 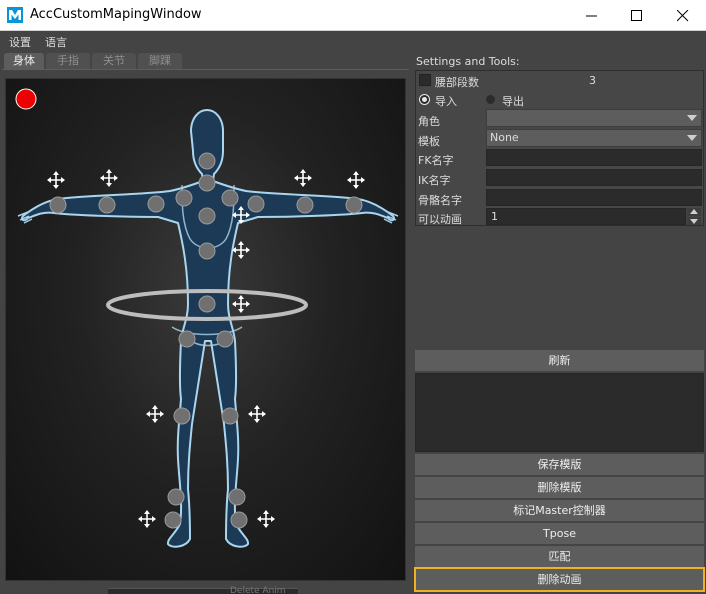 What do you see at coordinates (184, 198) in the screenshot?
I see `joint-left-clavicle` at bounding box center [184, 198].